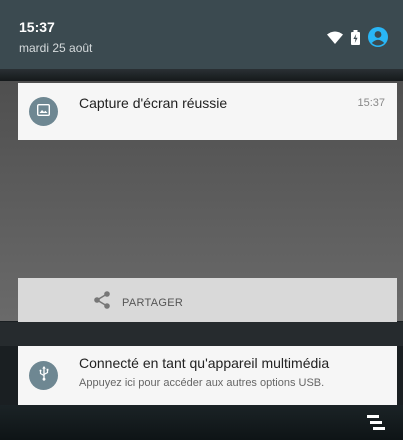 Image resolution: width=403 pixels, height=440 pixels. Describe the element at coordinates (37, 27) in the screenshot. I see `status-time: 15:37` at that location.